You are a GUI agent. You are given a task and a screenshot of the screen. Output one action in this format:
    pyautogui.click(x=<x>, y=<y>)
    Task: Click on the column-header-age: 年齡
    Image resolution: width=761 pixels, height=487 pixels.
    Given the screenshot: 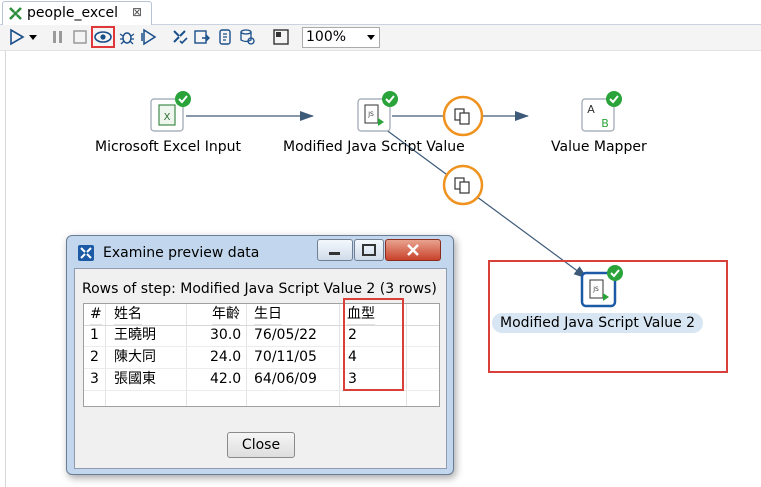 What is the action you would take?
    pyautogui.click(x=226, y=314)
    